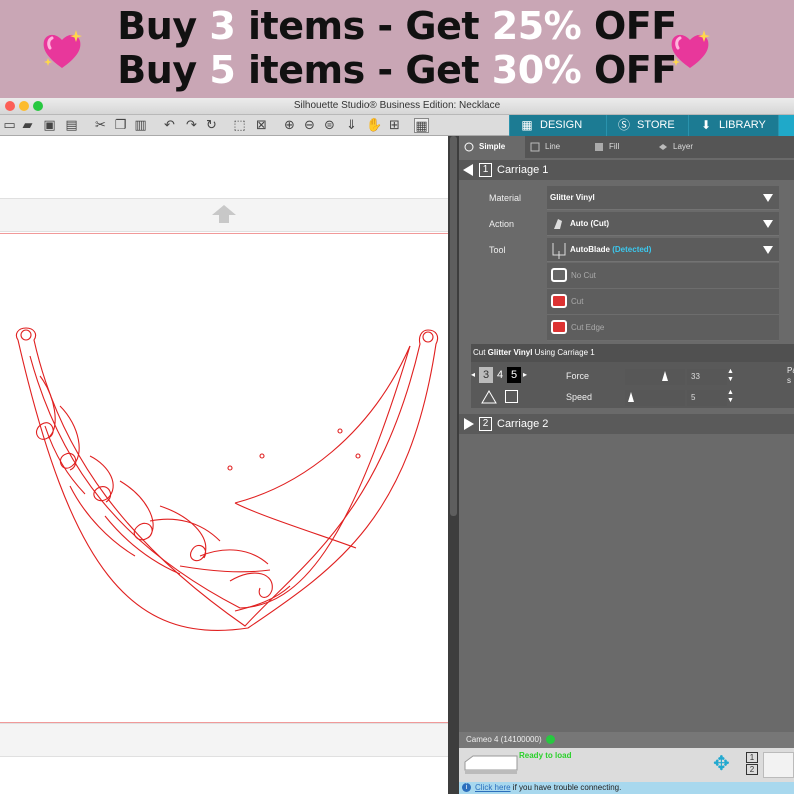 This screenshot has height=794, width=794. What do you see at coordinates (421, 126) in the screenshot?
I see `pattern-icon: ▦` at bounding box center [421, 126].